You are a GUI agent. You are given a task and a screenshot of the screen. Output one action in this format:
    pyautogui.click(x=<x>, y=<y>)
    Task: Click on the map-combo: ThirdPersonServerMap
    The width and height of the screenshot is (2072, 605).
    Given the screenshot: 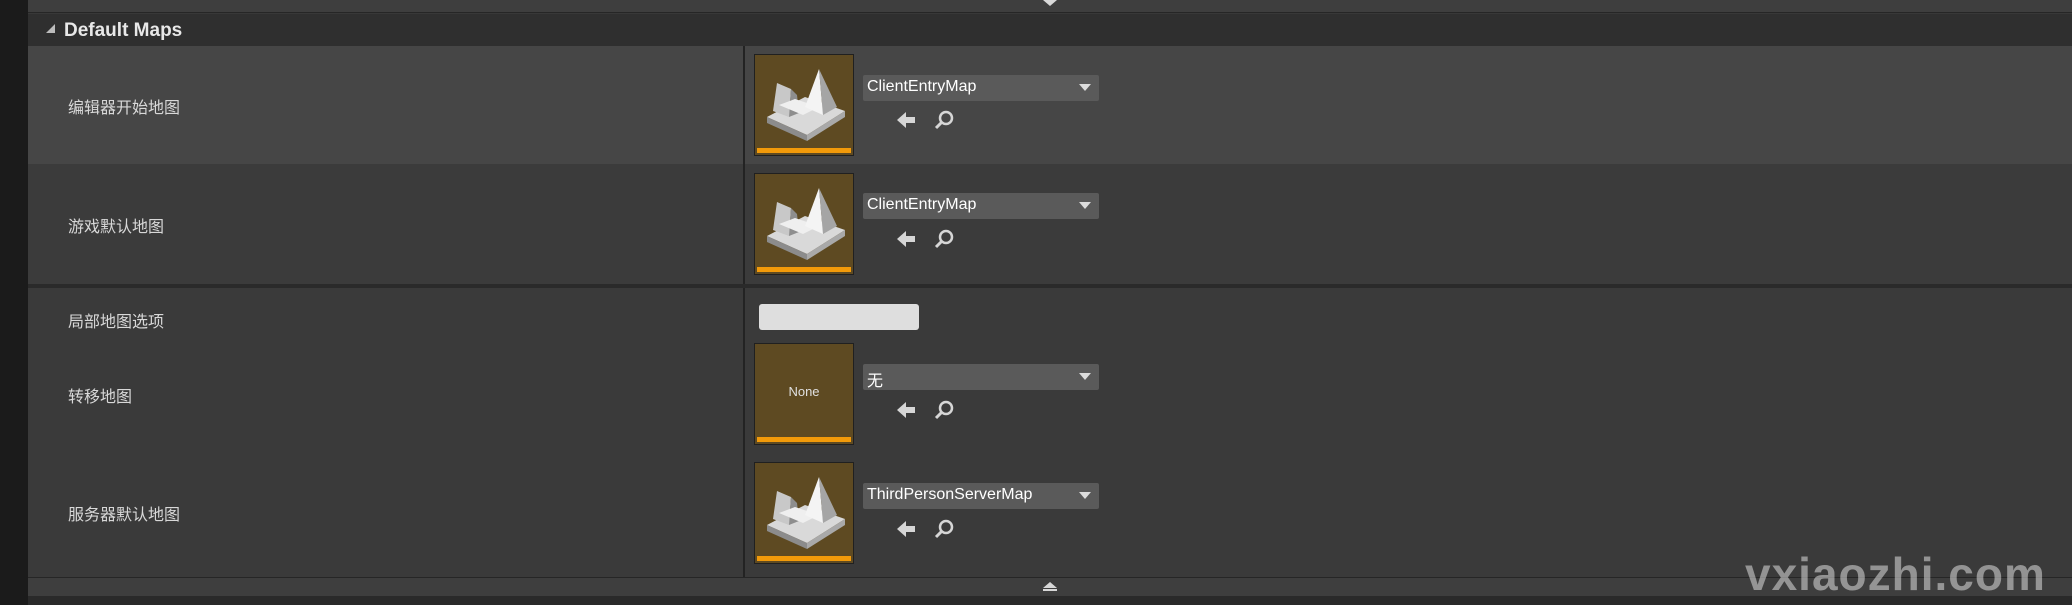 What is the action you would take?
    pyautogui.click(x=981, y=496)
    